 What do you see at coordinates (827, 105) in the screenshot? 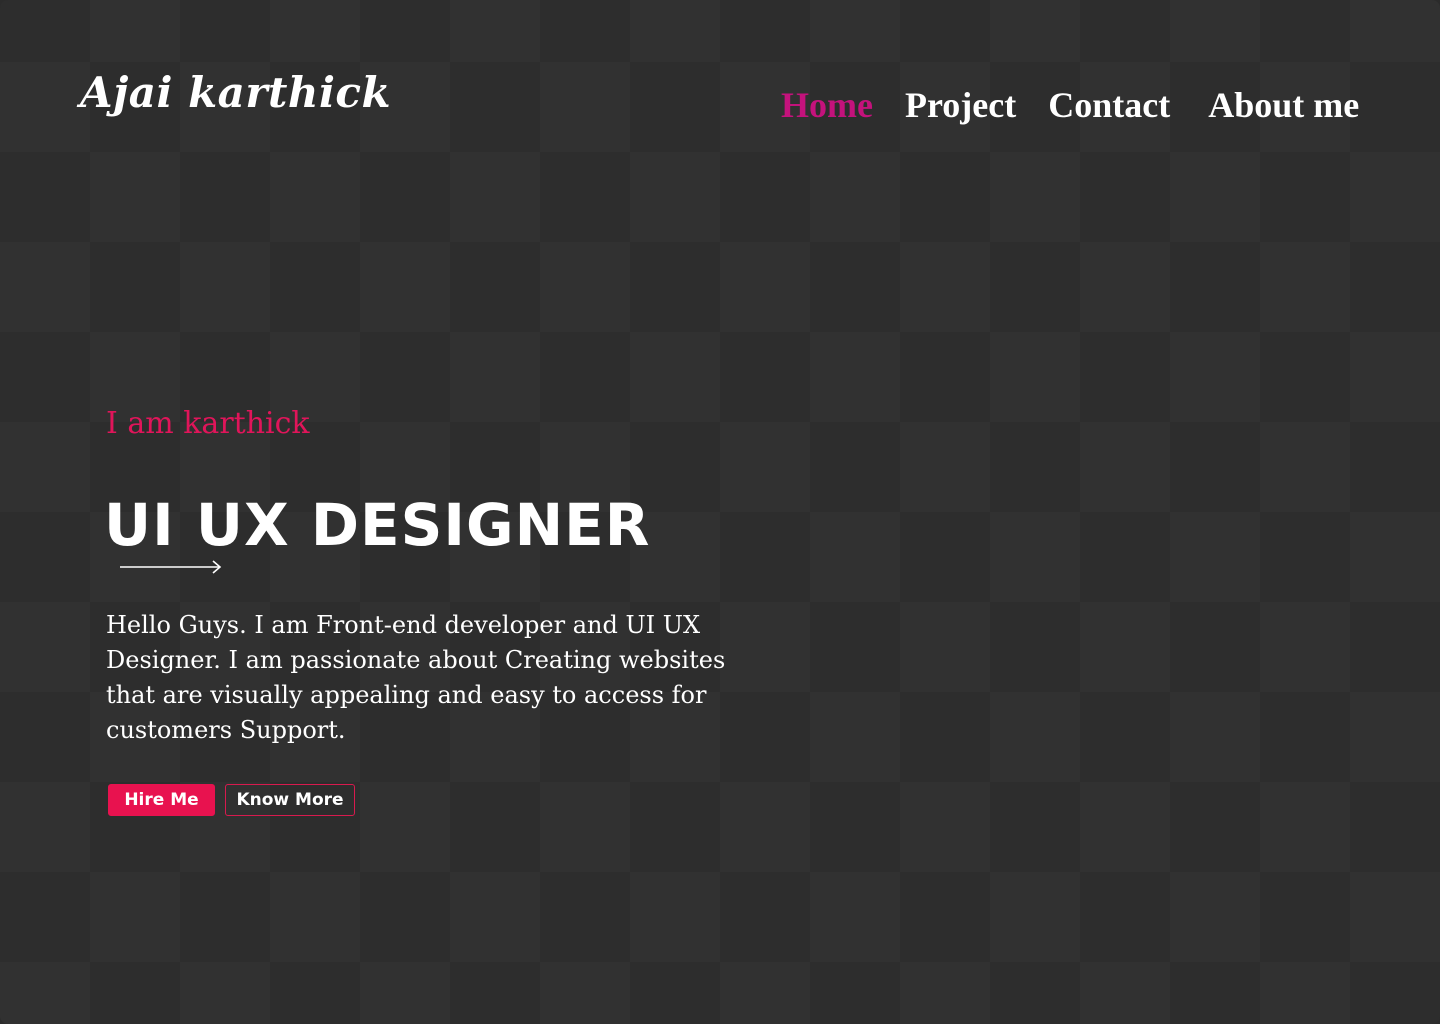
I see `nav-home: Home` at bounding box center [827, 105].